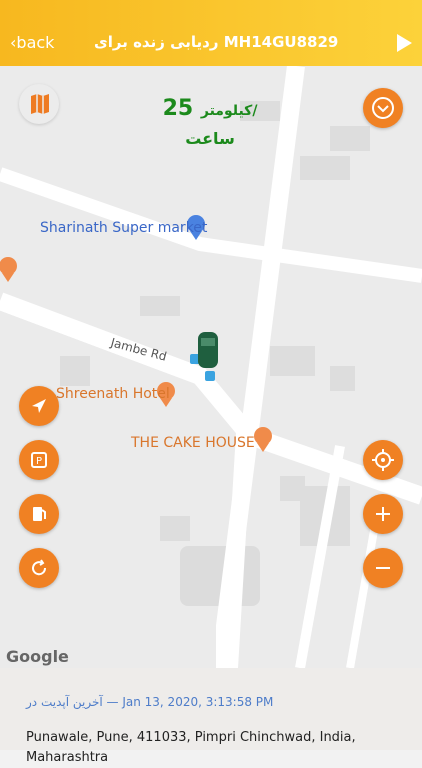 The width and height of the screenshot is (422, 768). What do you see at coordinates (8, 269) in the screenshot?
I see `restaurant-pin-icon` at bounding box center [8, 269].